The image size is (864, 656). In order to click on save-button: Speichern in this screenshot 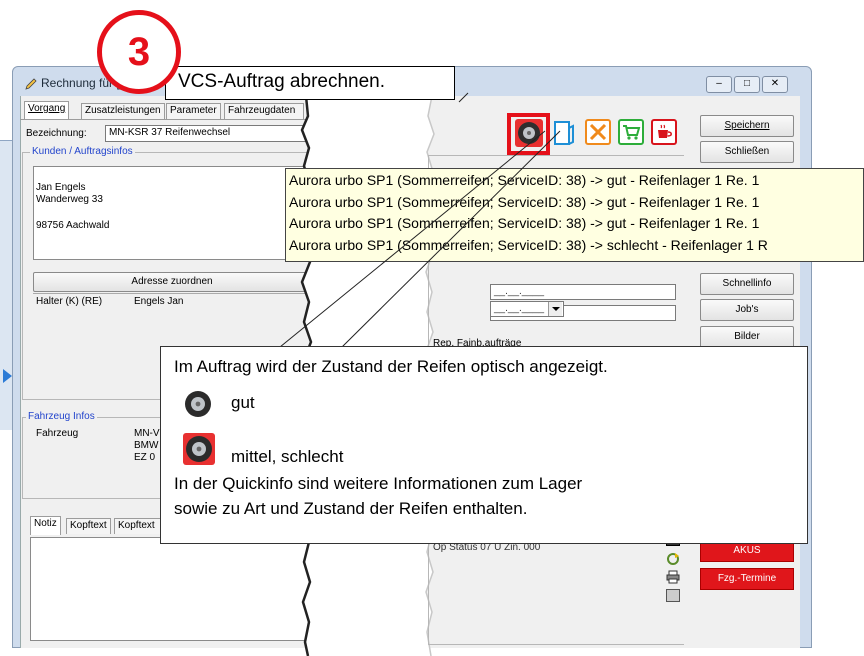, I will do `click(747, 126)`.